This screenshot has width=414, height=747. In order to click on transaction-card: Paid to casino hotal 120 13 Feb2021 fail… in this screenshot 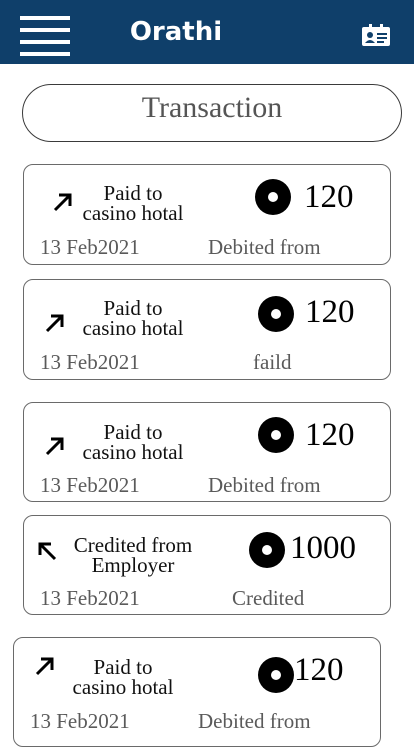, I will do `click(207, 329)`.